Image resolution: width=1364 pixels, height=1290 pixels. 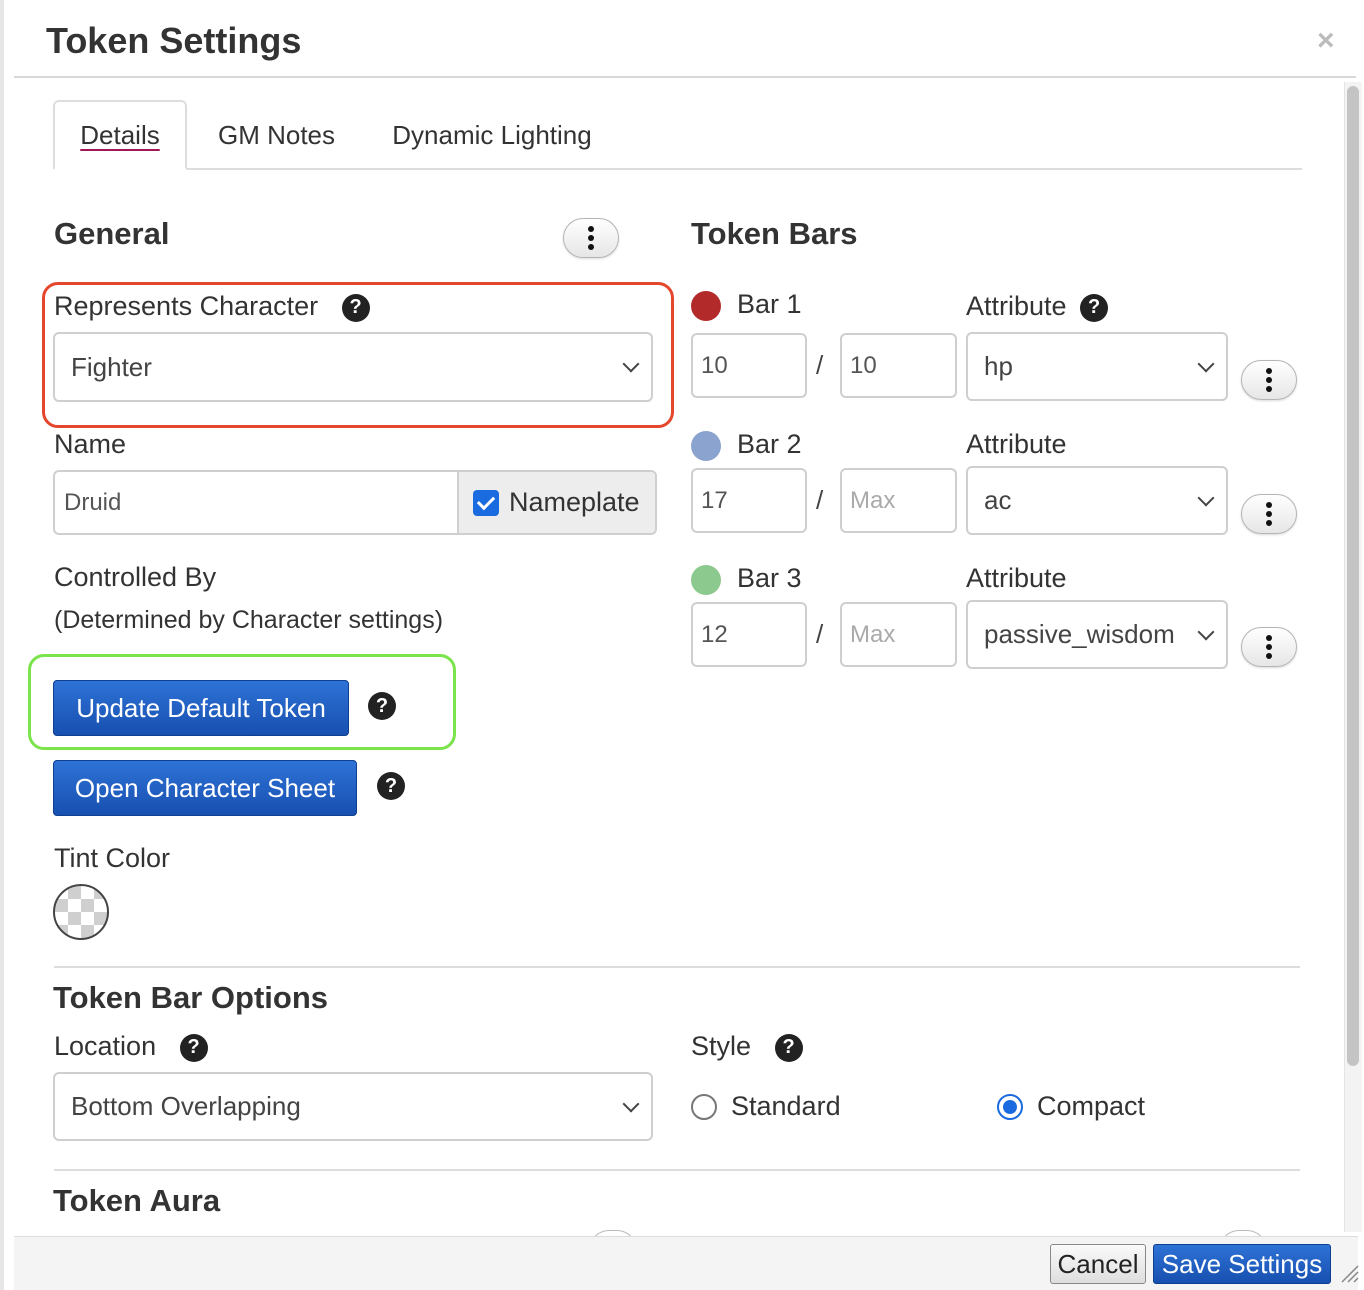 I want to click on controlled-by-label: Controlled By, so click(x=135, y=577).